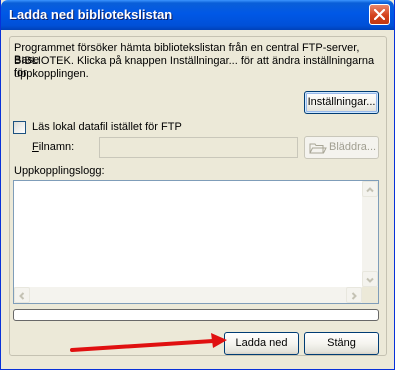  Describe the element at coordinates (198, 147) in the screenshot. I see `filename-input` at that location.